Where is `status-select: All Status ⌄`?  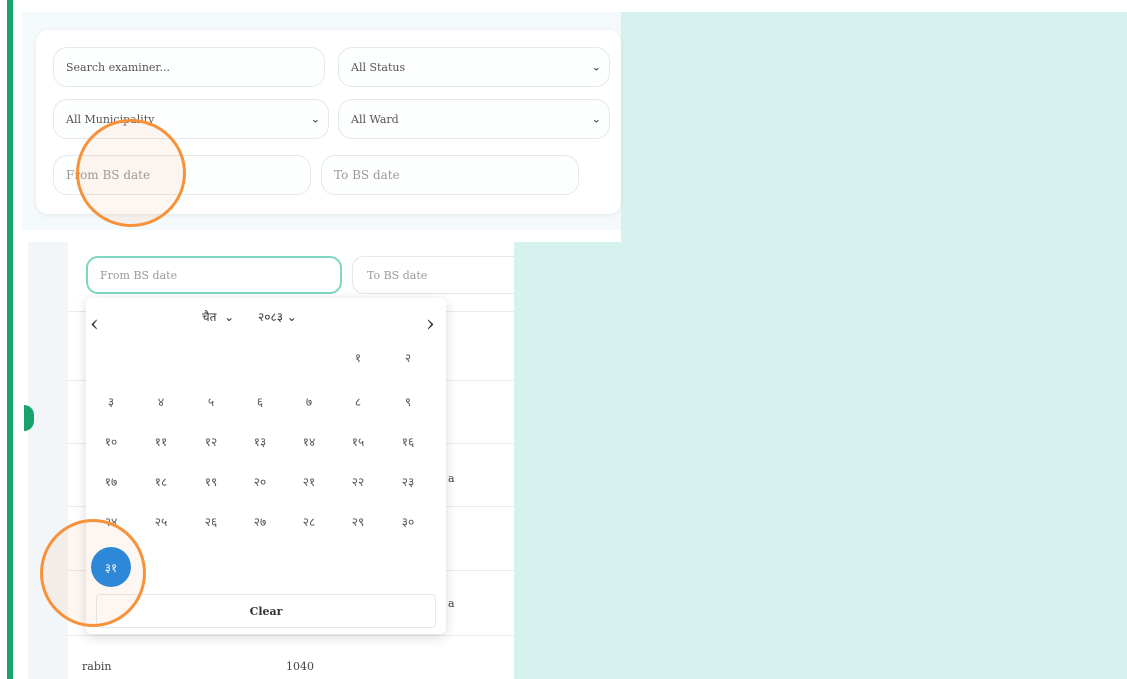
status-select: All Status ⌄ is located at coordinates (474, 67).